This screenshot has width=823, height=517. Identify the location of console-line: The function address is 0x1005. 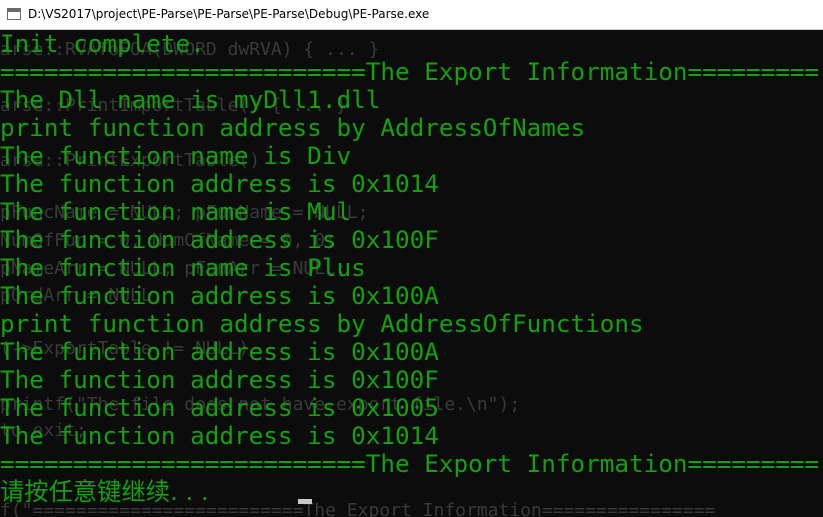
(219, 407).